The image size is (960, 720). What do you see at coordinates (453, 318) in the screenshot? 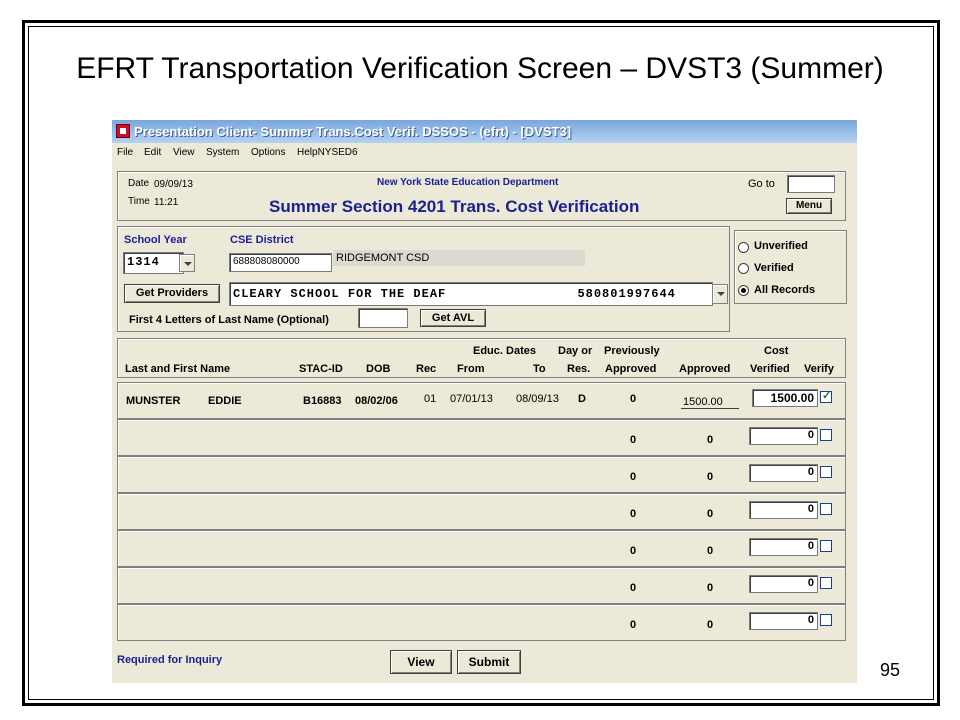
I see `get-avl-button: Get AVL` at bounding box center [453, 318].